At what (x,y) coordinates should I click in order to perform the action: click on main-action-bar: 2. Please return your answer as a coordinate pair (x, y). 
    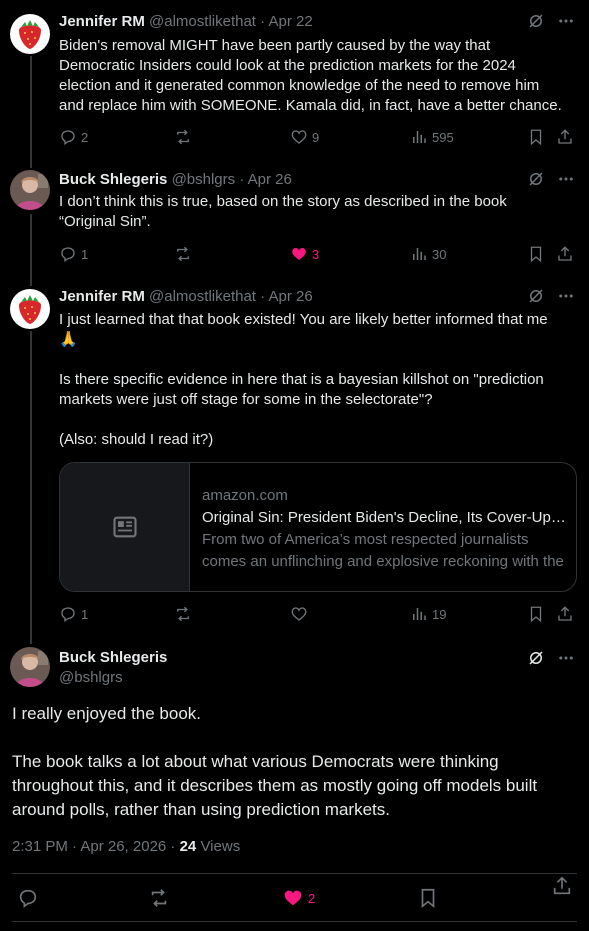
    Looking at the image, I should click on (294, 898).